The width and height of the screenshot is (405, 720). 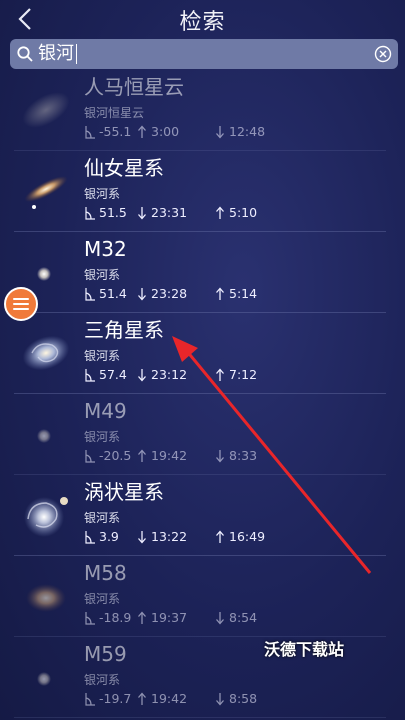 I want to click on object-stats: 51.5 23:31 5:10, so click(x=234, y=214).